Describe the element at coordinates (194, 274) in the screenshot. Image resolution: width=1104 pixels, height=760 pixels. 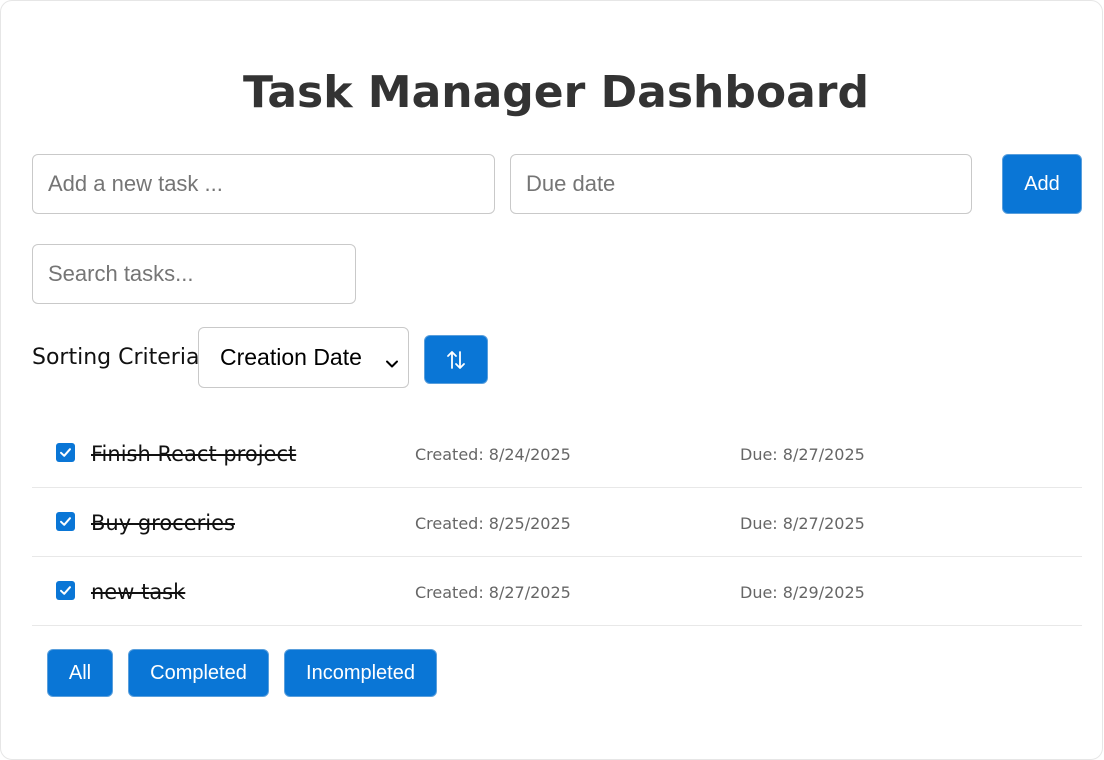
I see `search-input` at that location.